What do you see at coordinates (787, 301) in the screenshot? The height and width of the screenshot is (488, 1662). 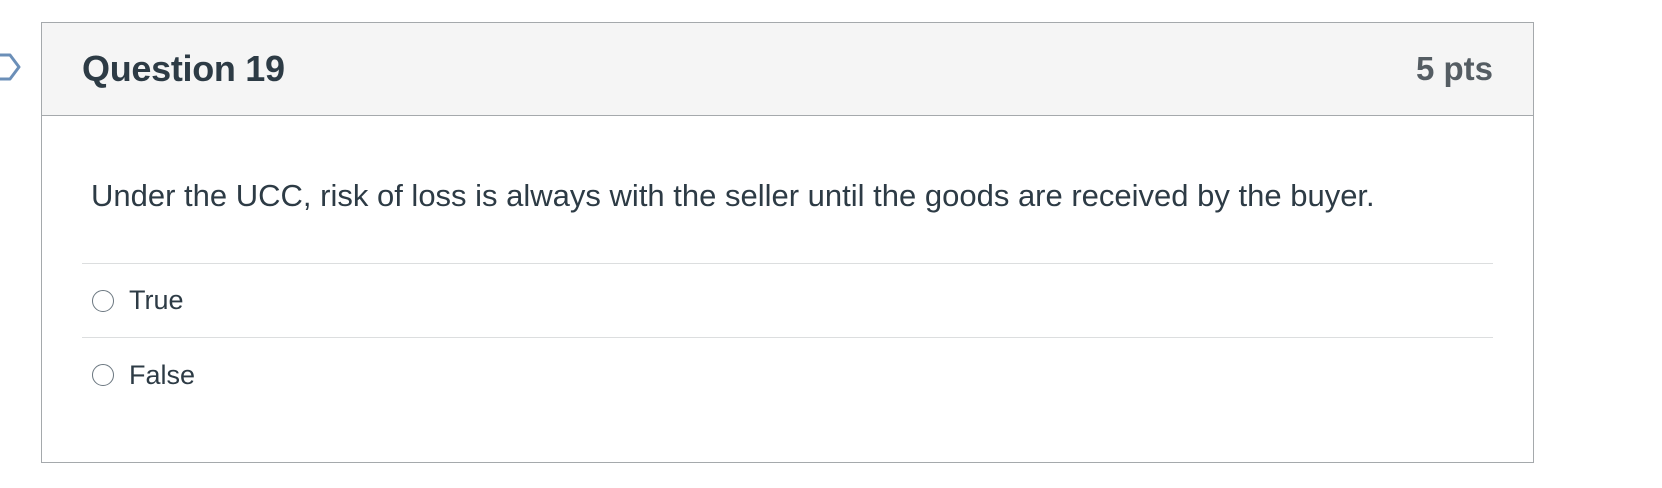 I see `answer-option-true: True` at bounding box center [787, 301].